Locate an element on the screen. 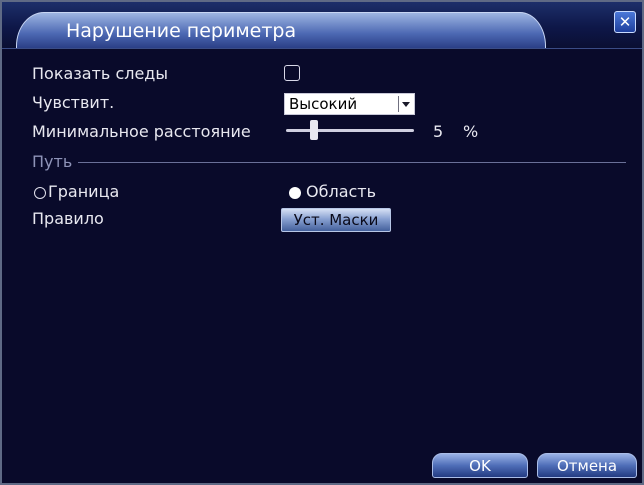 This screenshot has height=485, width=644. show-traces-checkbox is located at coordinates (292, 73).